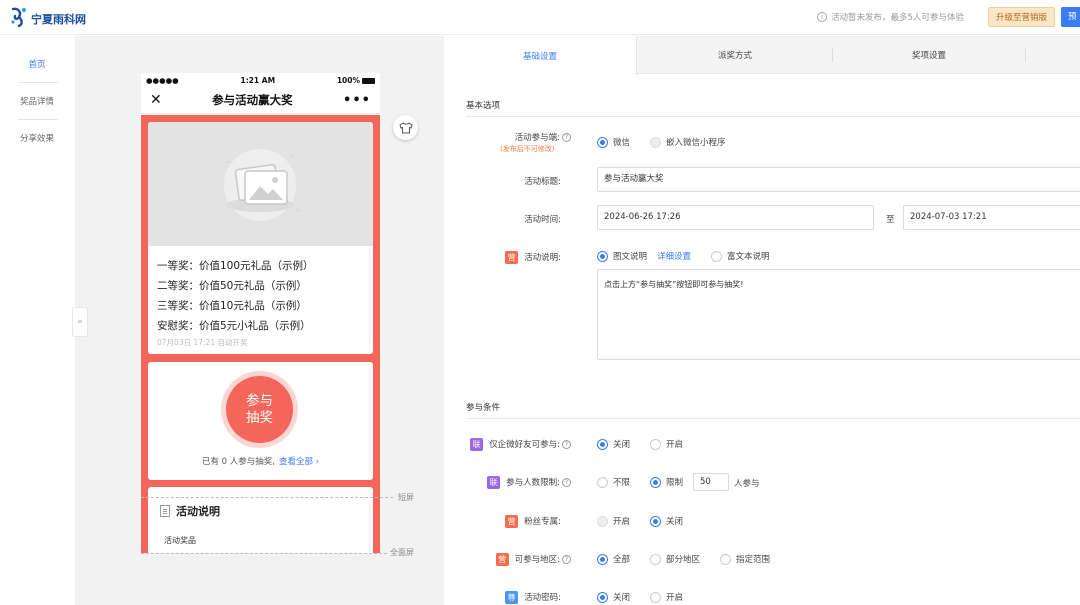  Describe the element at coordinates (822, 17) in the screenshot. I see `info-icon: i` at that location.